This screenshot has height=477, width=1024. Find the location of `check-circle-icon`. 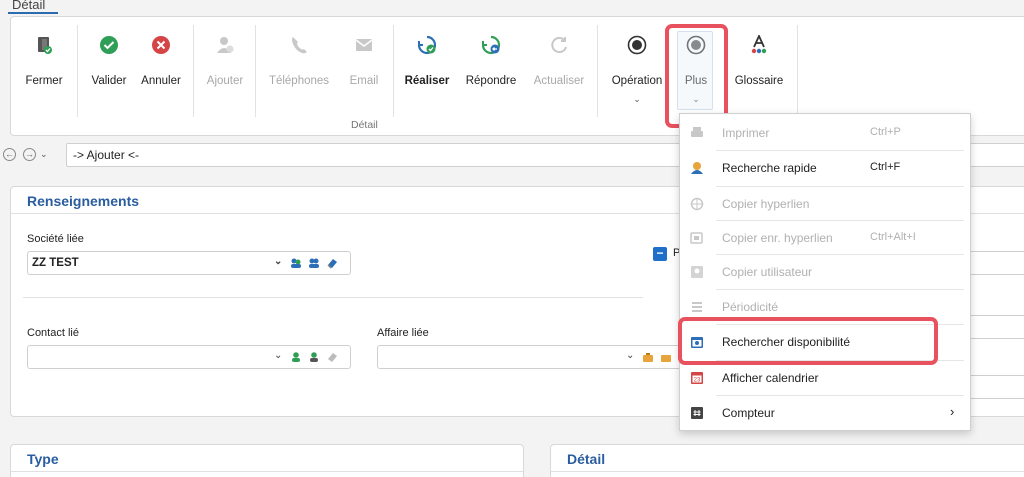

check-circle-icon is located at coordinates (109, 45).